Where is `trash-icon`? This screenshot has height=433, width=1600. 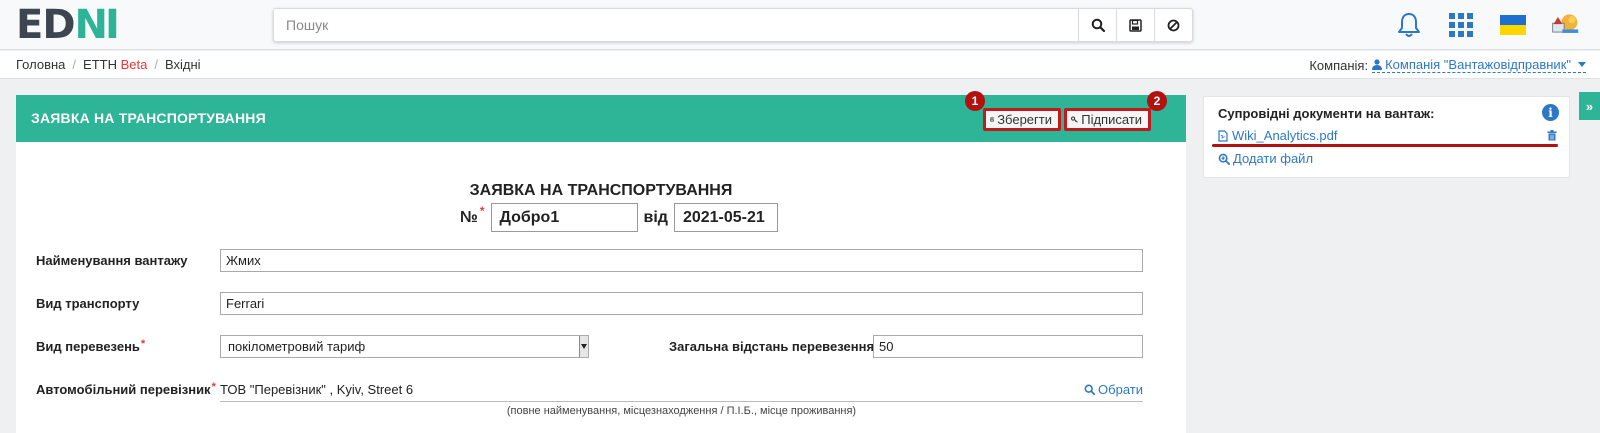 trash-icon is located at coordinates (1552, 135).